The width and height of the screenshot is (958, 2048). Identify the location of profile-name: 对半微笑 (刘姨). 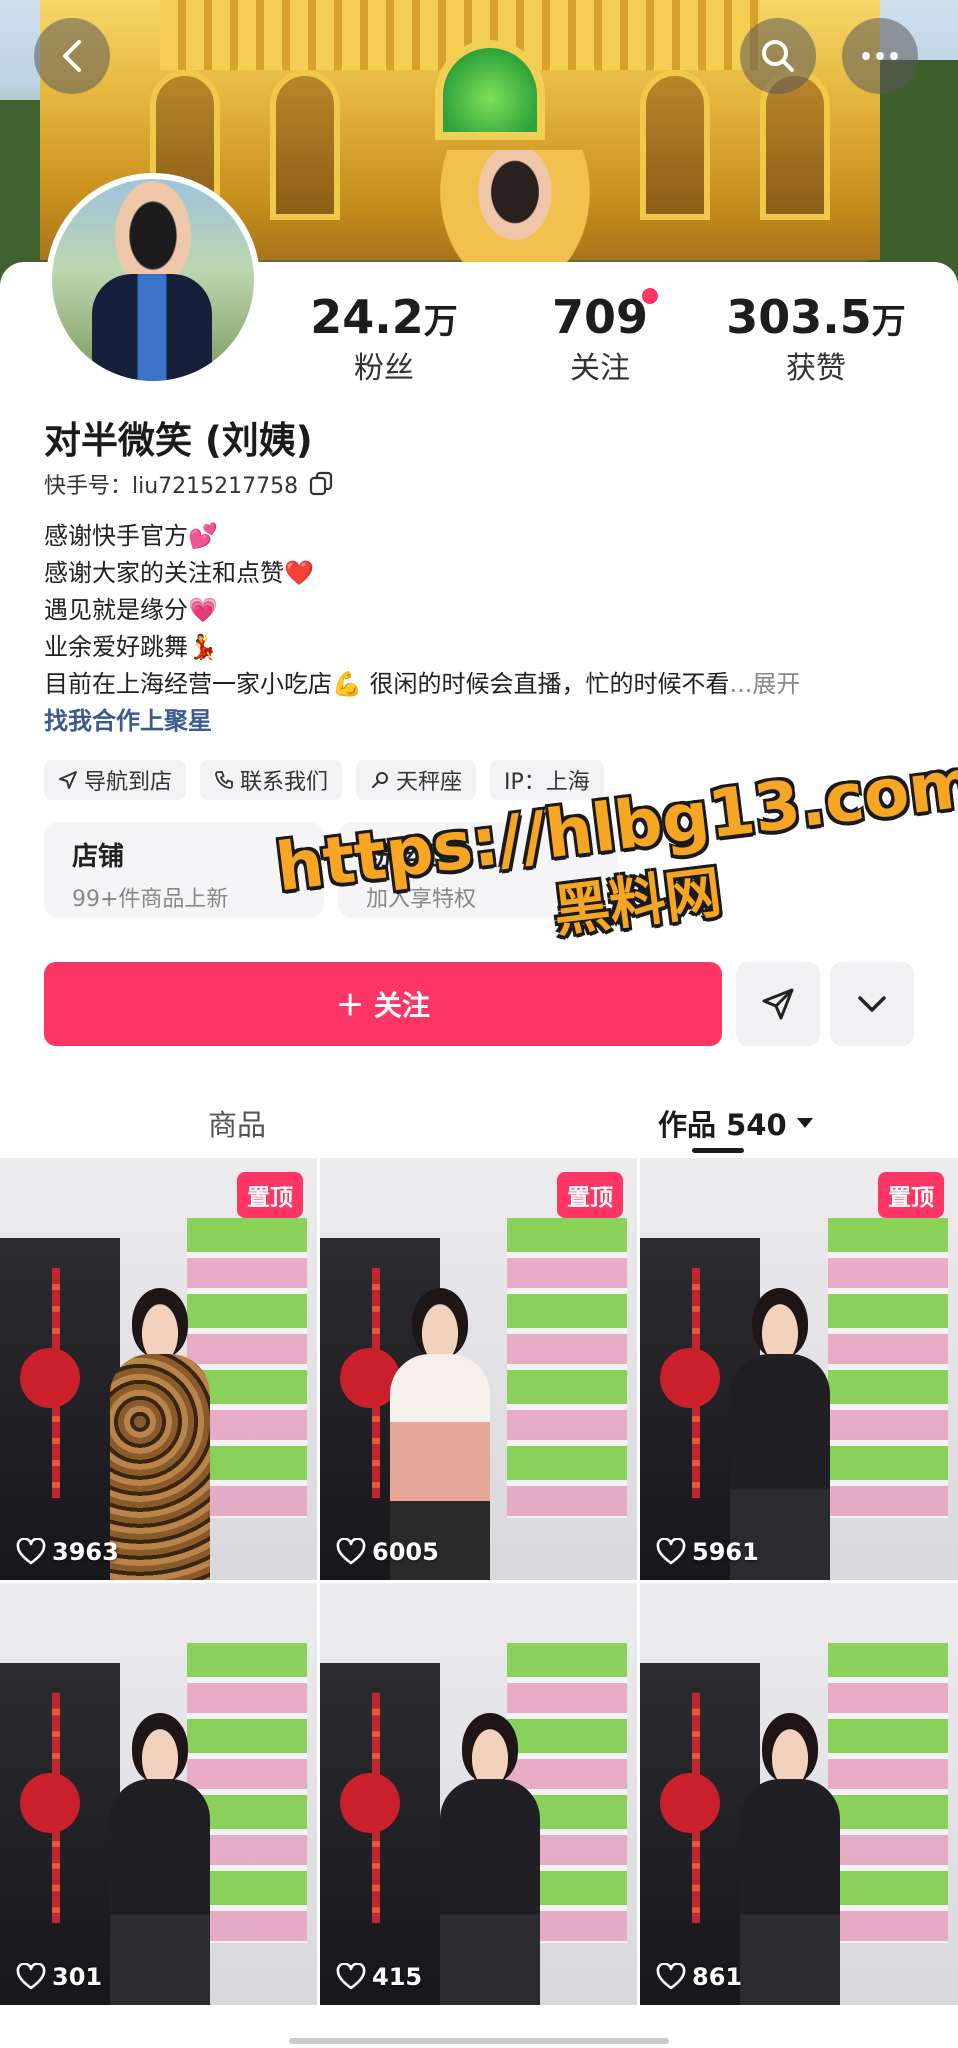
(178, 440).